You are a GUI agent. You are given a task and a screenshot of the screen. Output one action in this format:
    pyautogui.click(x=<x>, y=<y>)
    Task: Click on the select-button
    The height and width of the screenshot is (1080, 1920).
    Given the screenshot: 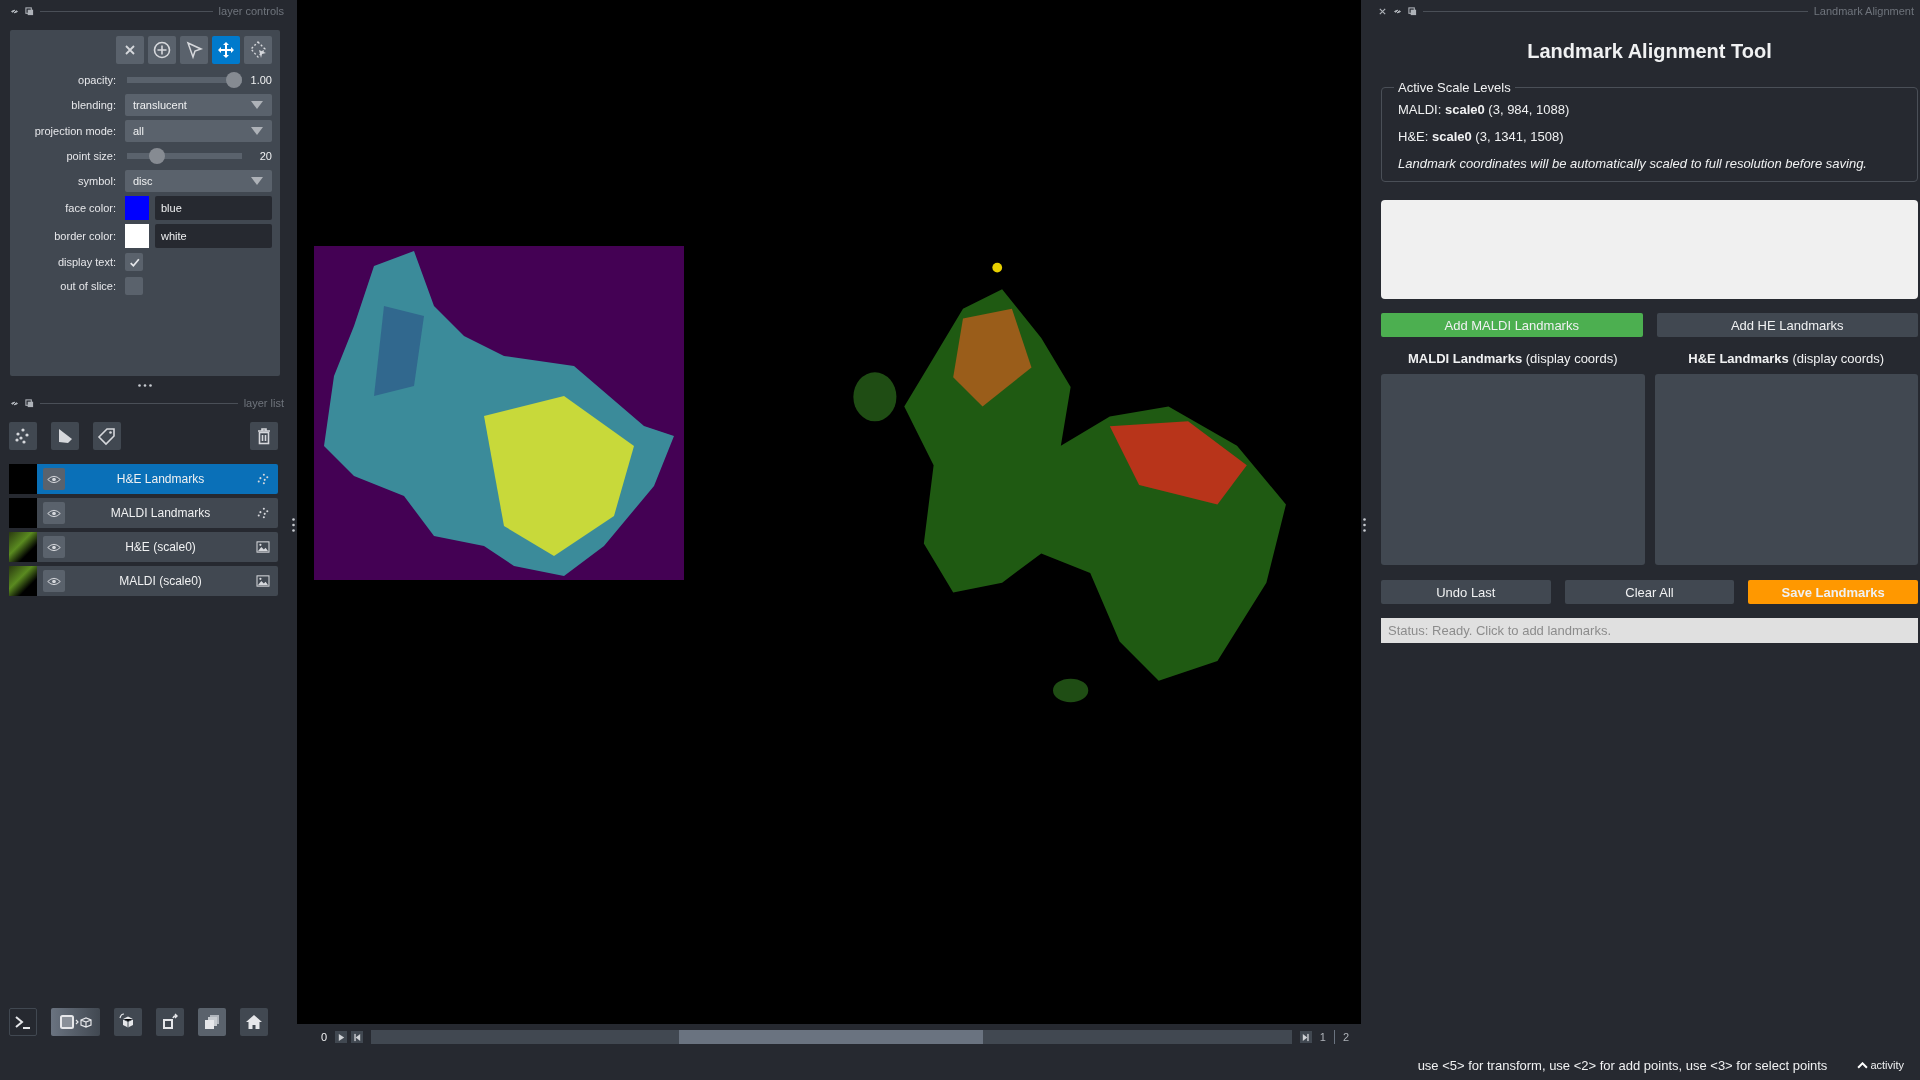 What is the action you would take?
    pyautogui.click(x=194, y=50)
    